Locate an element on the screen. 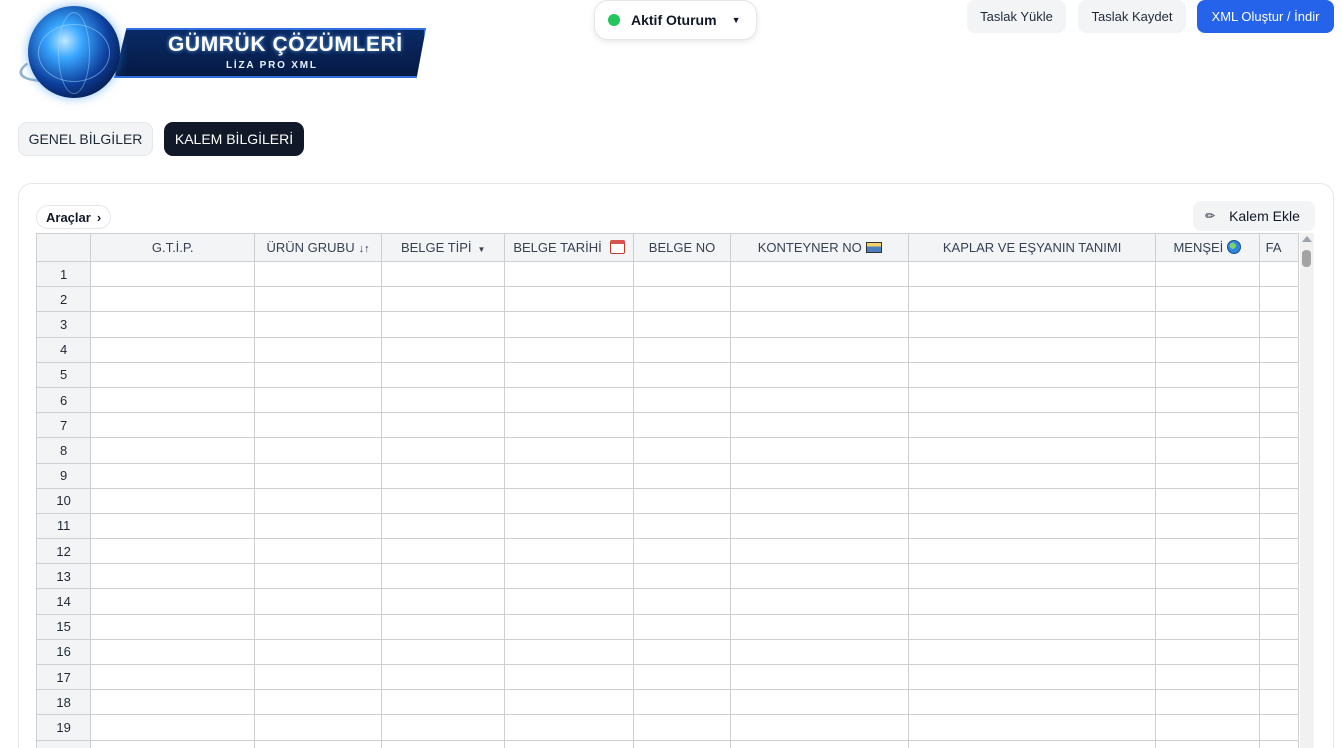 This screenshot has height=748, width=1342. column-header-packages-description: KAPLAR VE EŞYANIN TANIMI is located at coordinates (1032, 247).